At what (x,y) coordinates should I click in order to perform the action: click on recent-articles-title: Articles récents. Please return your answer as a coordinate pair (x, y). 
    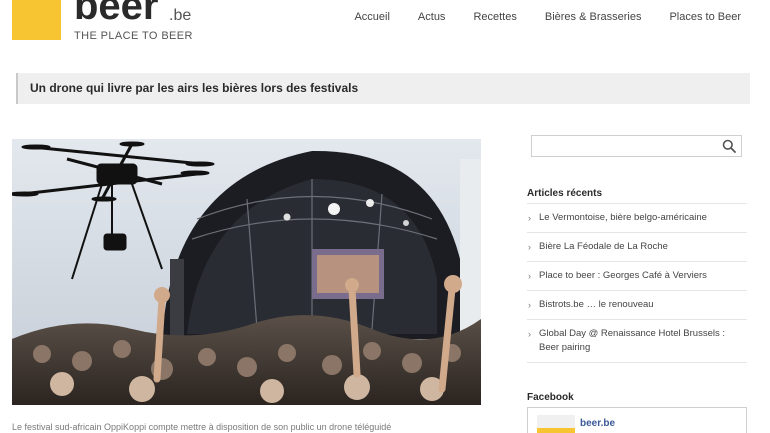
    Looking at the image, I should click on (565, 193).